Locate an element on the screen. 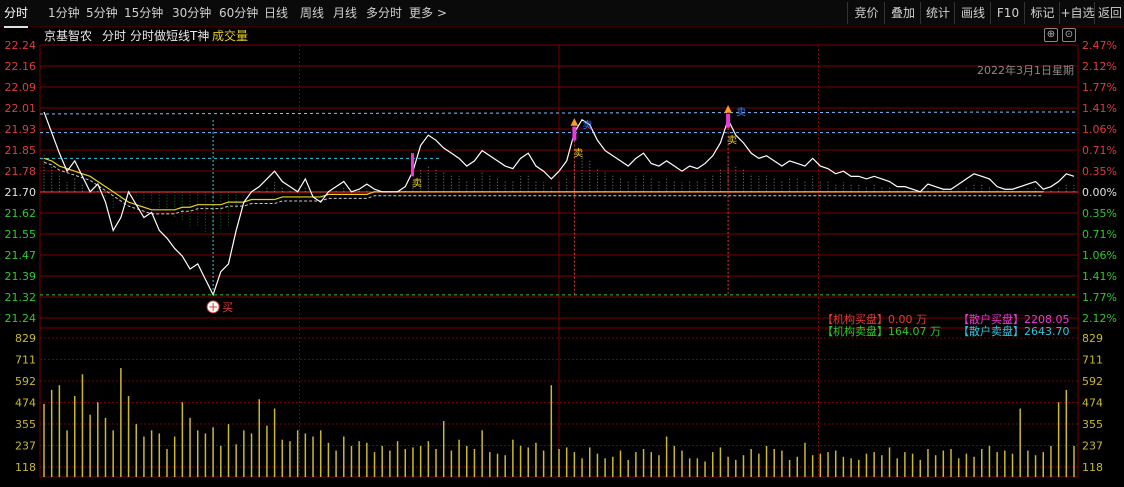  price-tick-label: 22.01 is located at coordinates (21, 108).